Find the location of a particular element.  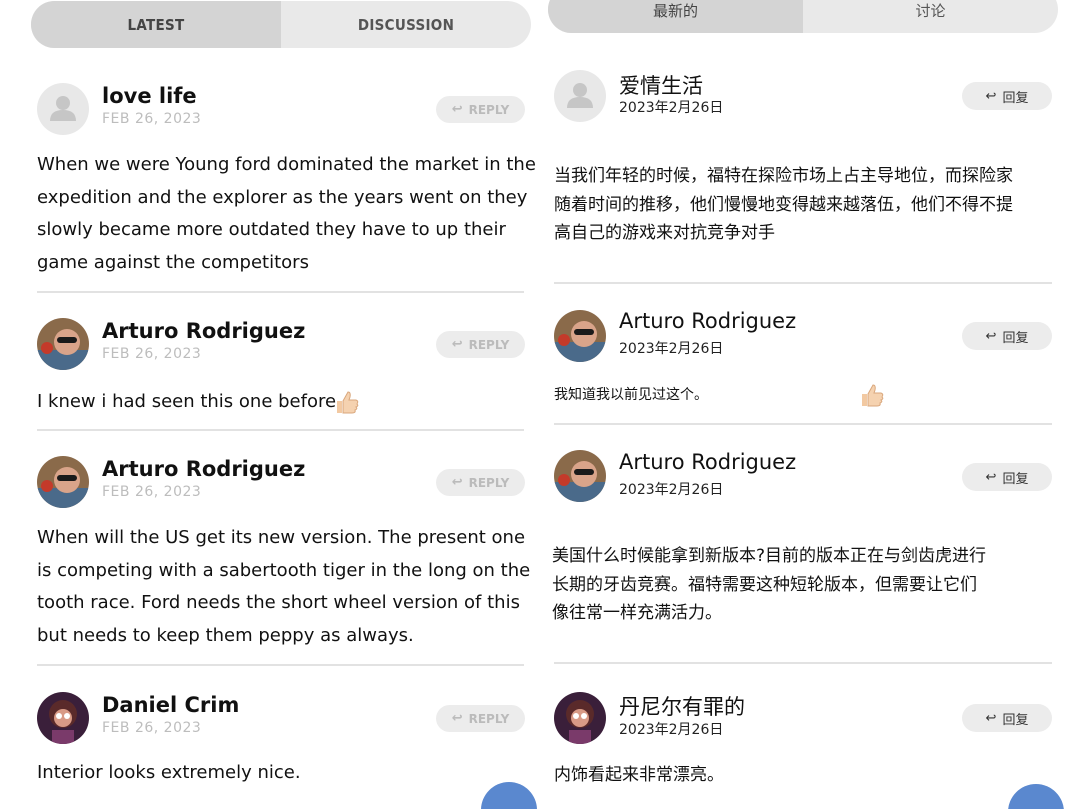

comment-text: Interior looks extremely nice. is located at coordinates (169, 772).